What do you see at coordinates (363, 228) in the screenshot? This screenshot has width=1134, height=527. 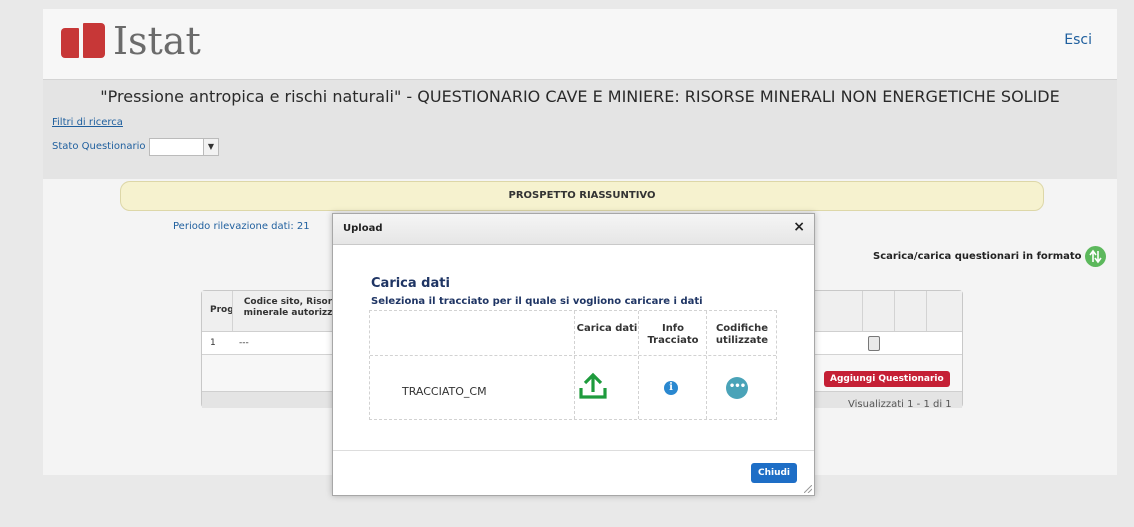 I see `dialog-title: Upload` at bounding box center [363, 228].